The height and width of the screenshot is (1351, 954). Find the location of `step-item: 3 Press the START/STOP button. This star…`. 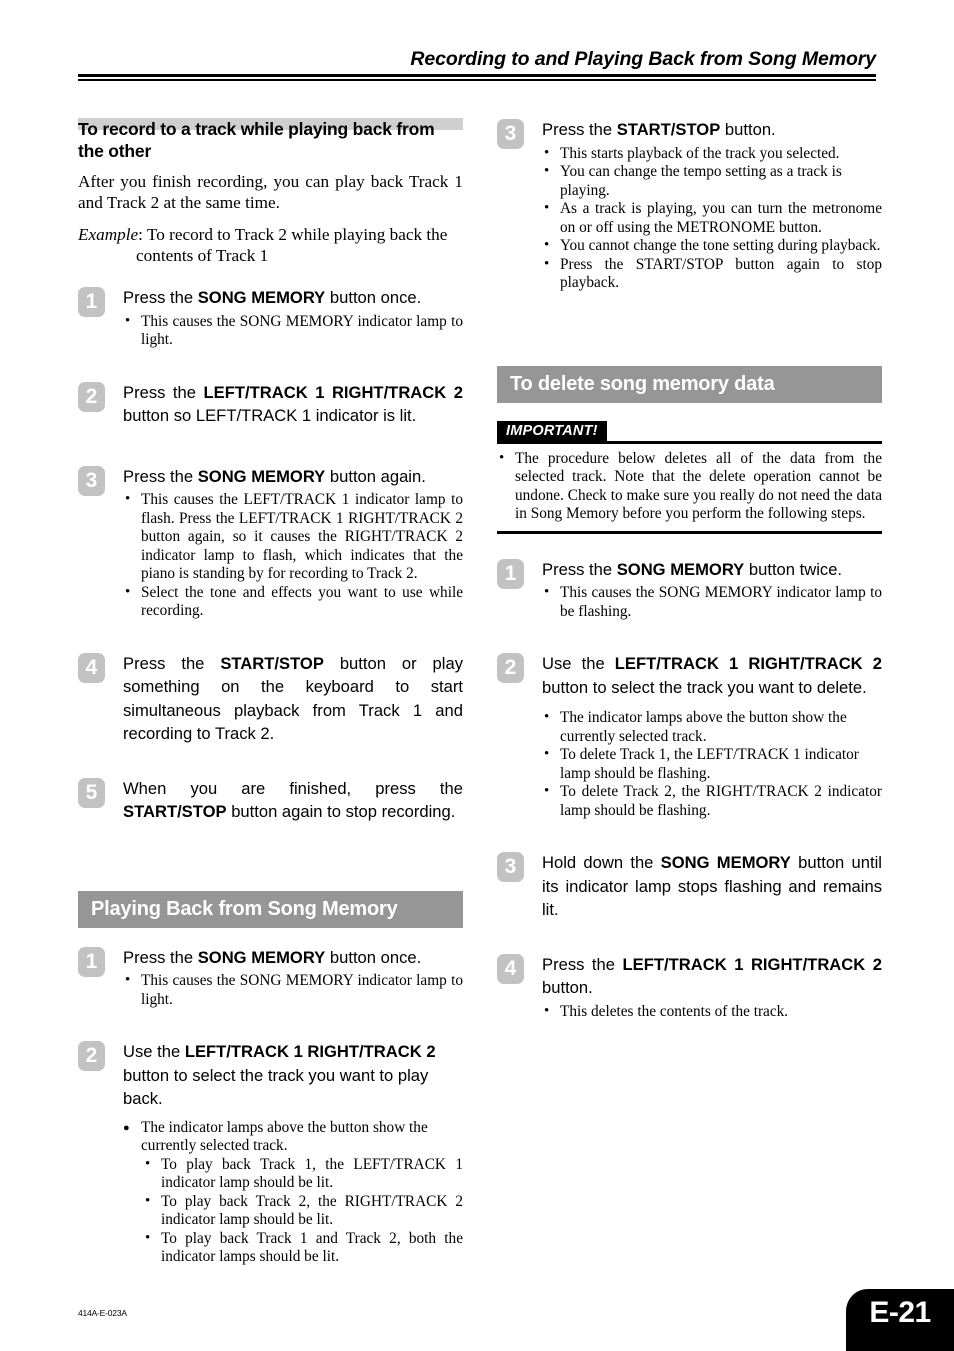

step-item: 3 Press the START/STOP button. This star… is located at coordinates (689, 205).